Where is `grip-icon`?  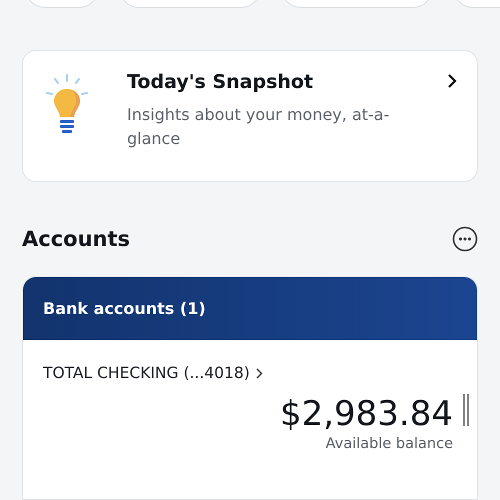 grip-icon is located at coordinates (466, 410).